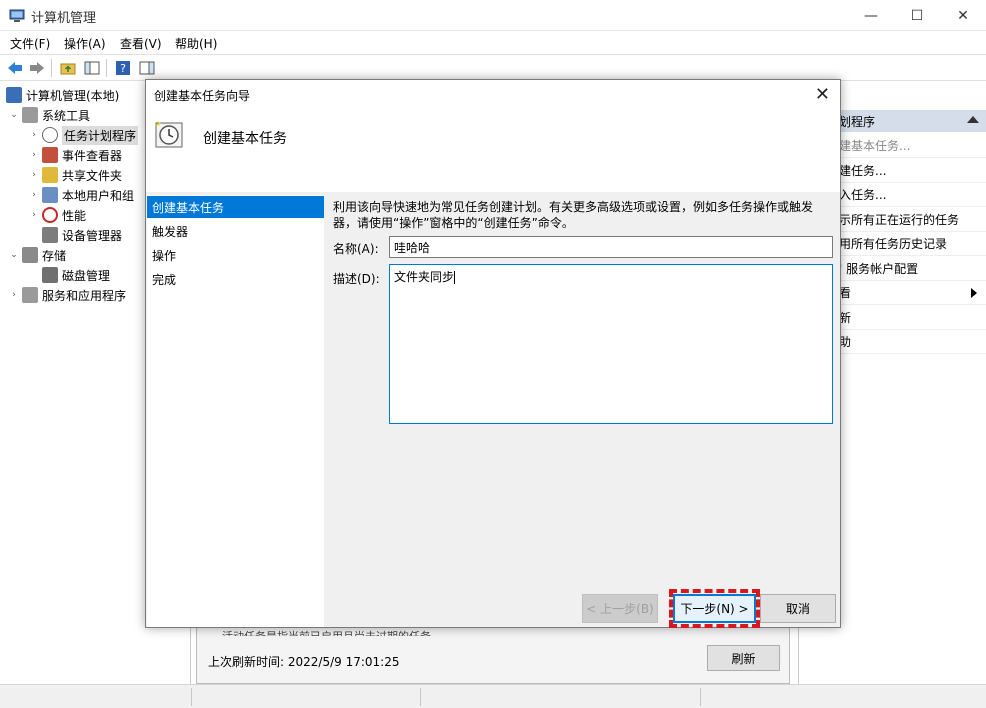 This screenshot has width=986, height=708. What do you see at coordinates (85, 43) in the screenshot?
I see `menu-action: 操作(A)` at bounding box center [85, 43].